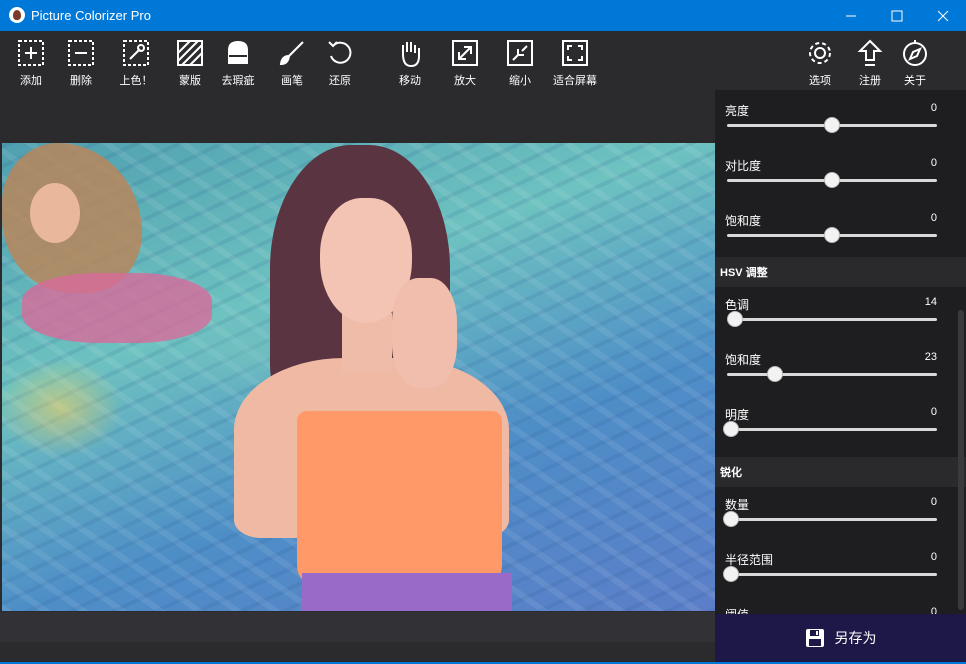 The width and height of the screenshot is (966, 664). What do you see at coordinates (897, 15) in the screenshot?
I see `maximize-button` at bounding box center [897, 15].